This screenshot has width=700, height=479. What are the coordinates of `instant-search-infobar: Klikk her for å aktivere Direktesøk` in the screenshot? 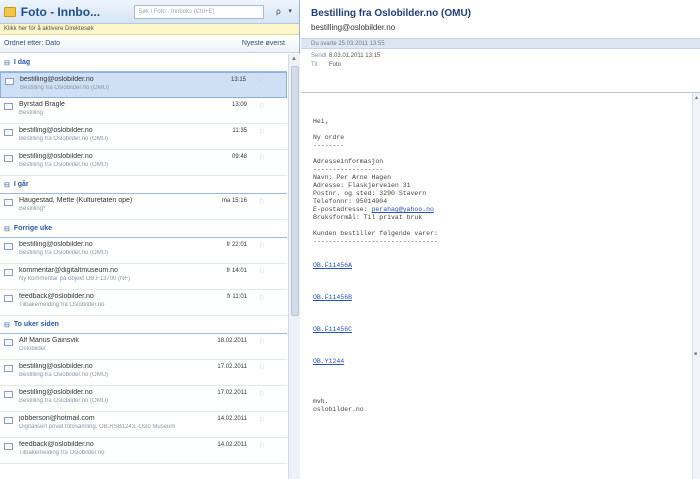 It's located at (149, 29).